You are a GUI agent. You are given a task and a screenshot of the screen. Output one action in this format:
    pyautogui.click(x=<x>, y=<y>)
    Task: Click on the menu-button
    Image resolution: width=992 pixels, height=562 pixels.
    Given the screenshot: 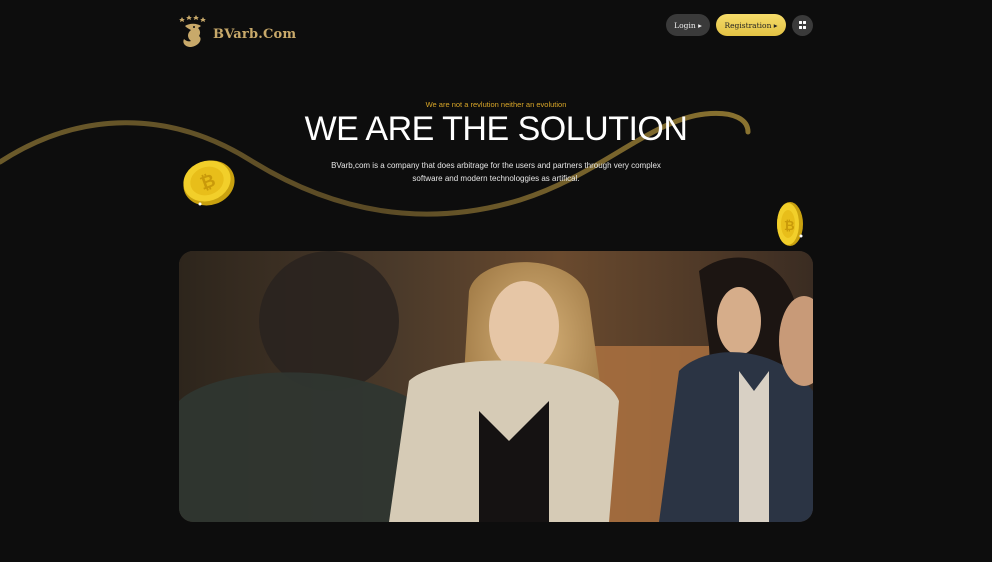 What is the action you would take?
    pyautogui.click(x=802, y=25)
    